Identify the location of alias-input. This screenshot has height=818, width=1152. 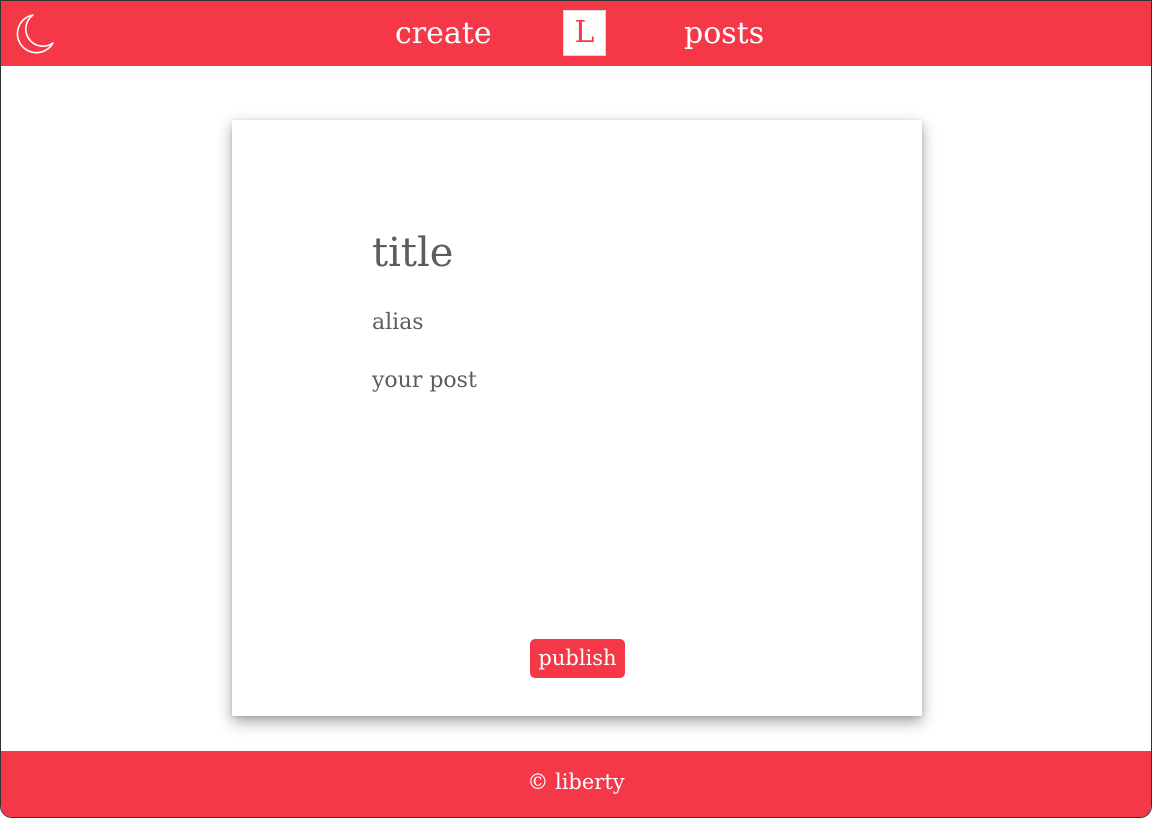
(582, 322).